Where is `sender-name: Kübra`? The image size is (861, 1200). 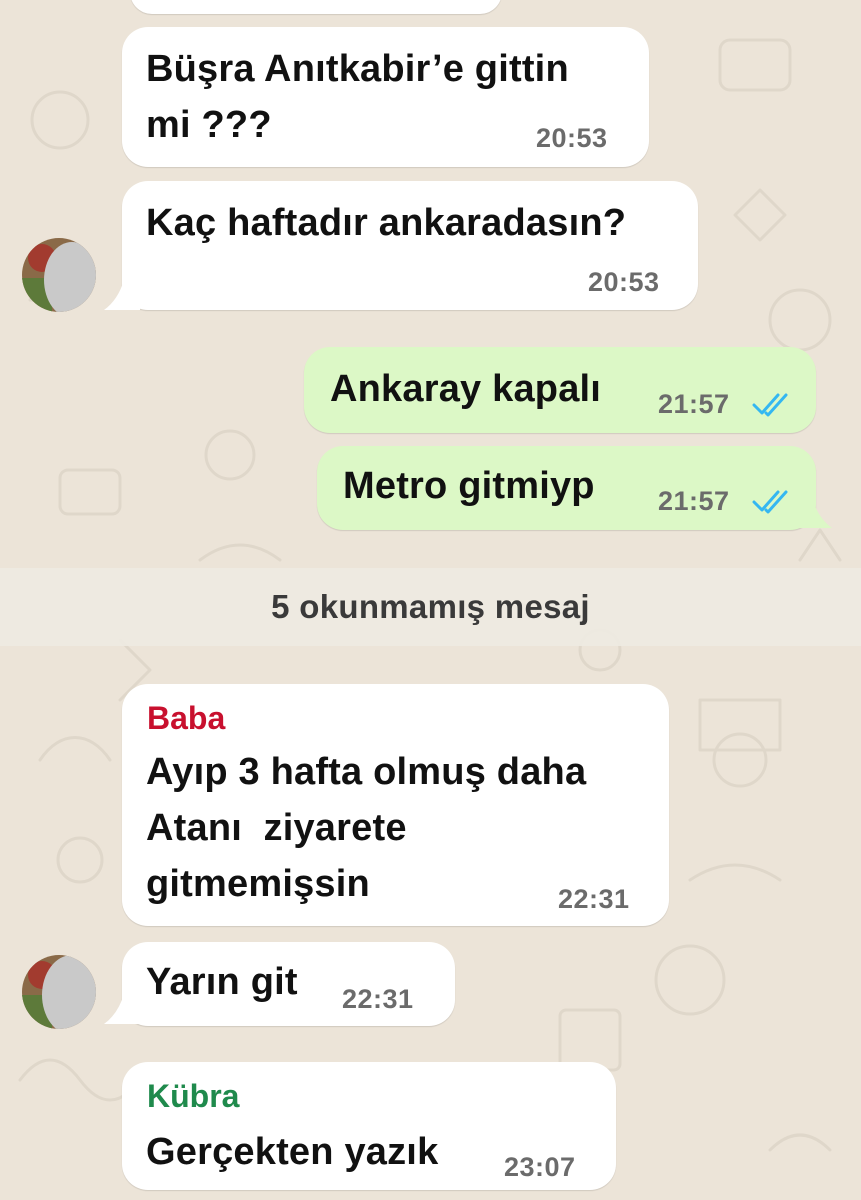 sender-name: Kübra is located at coordinates (193, 1096).